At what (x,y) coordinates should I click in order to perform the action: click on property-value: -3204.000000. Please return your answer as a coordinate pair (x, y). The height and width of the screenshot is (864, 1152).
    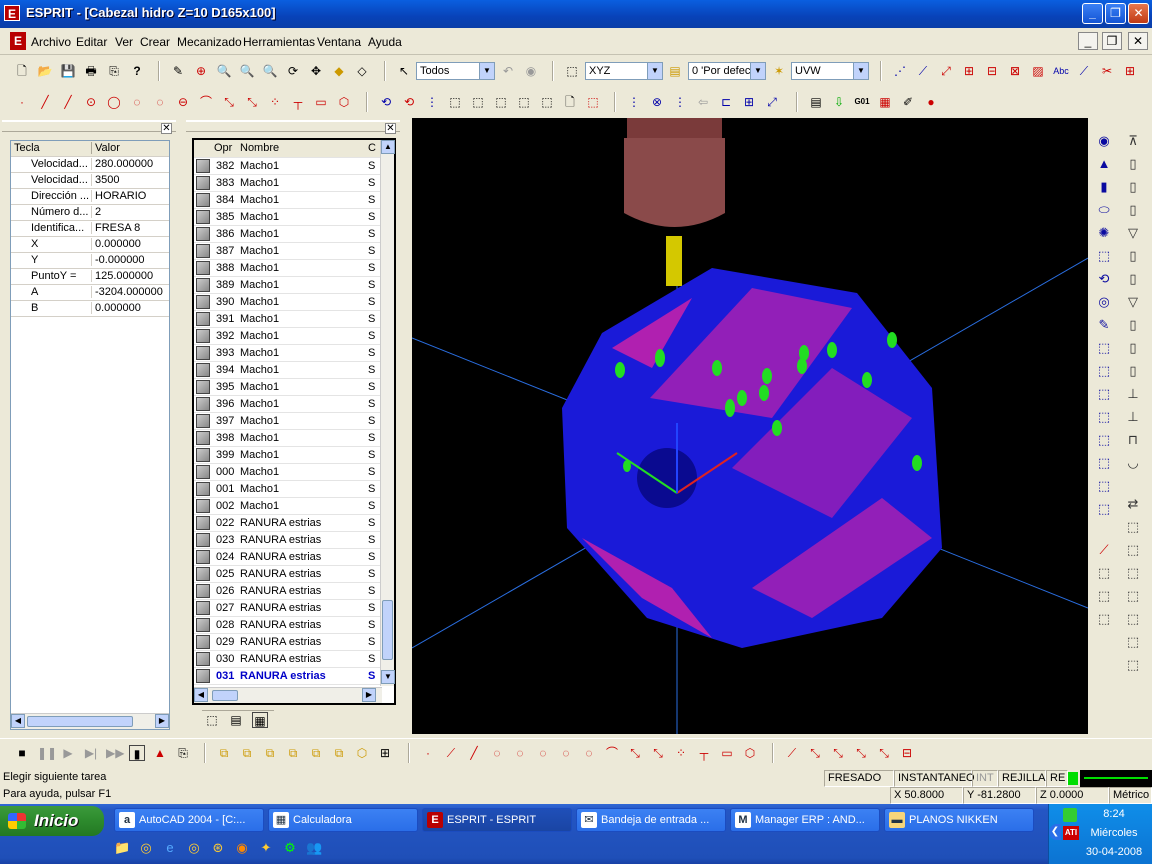
    Looking at the image, I should click on (130, 292).